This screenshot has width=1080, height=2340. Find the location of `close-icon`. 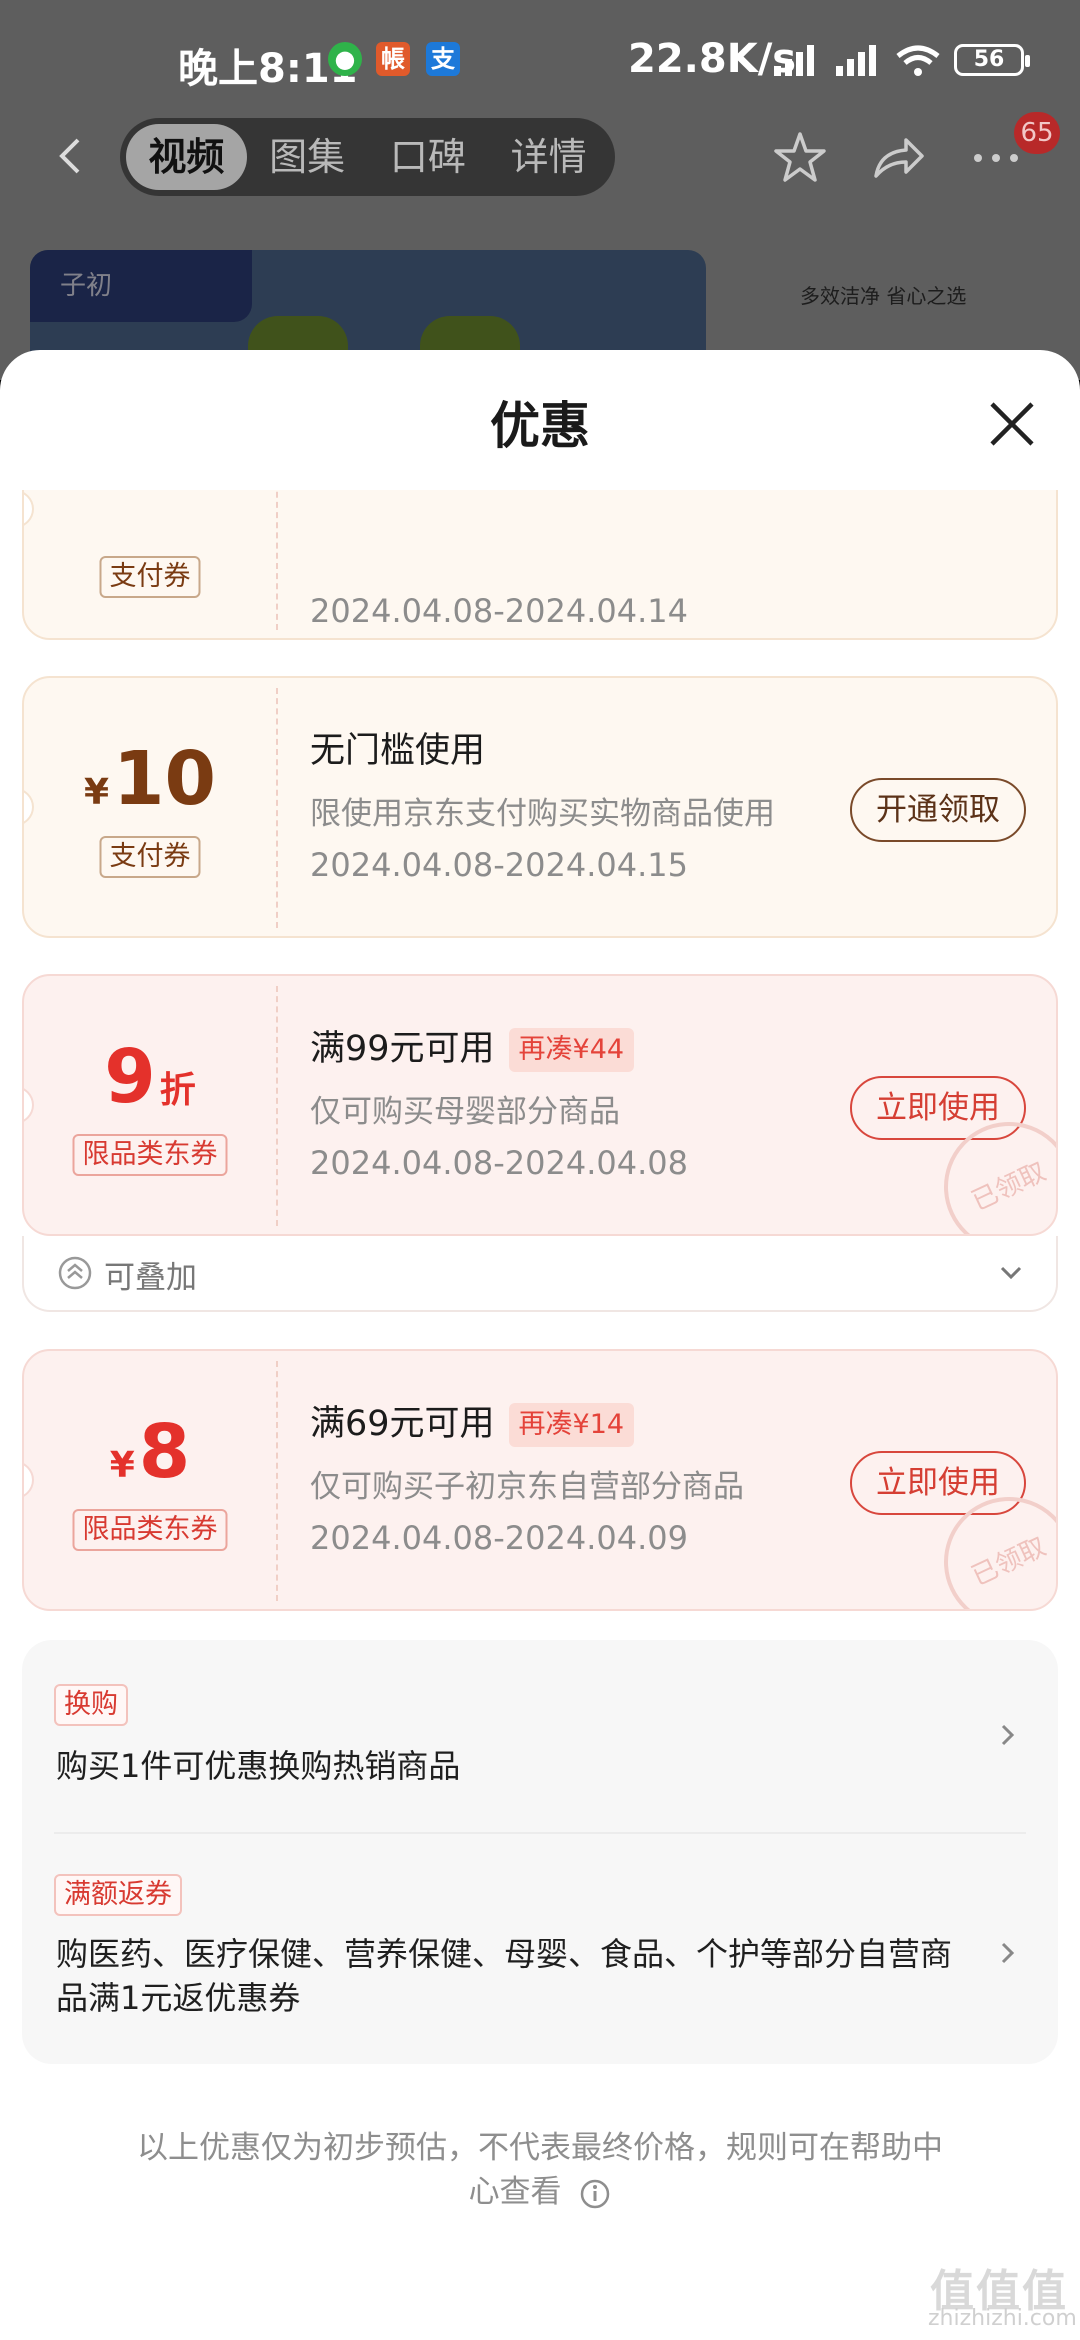

close-icon is located at coordinates (1012, 424).